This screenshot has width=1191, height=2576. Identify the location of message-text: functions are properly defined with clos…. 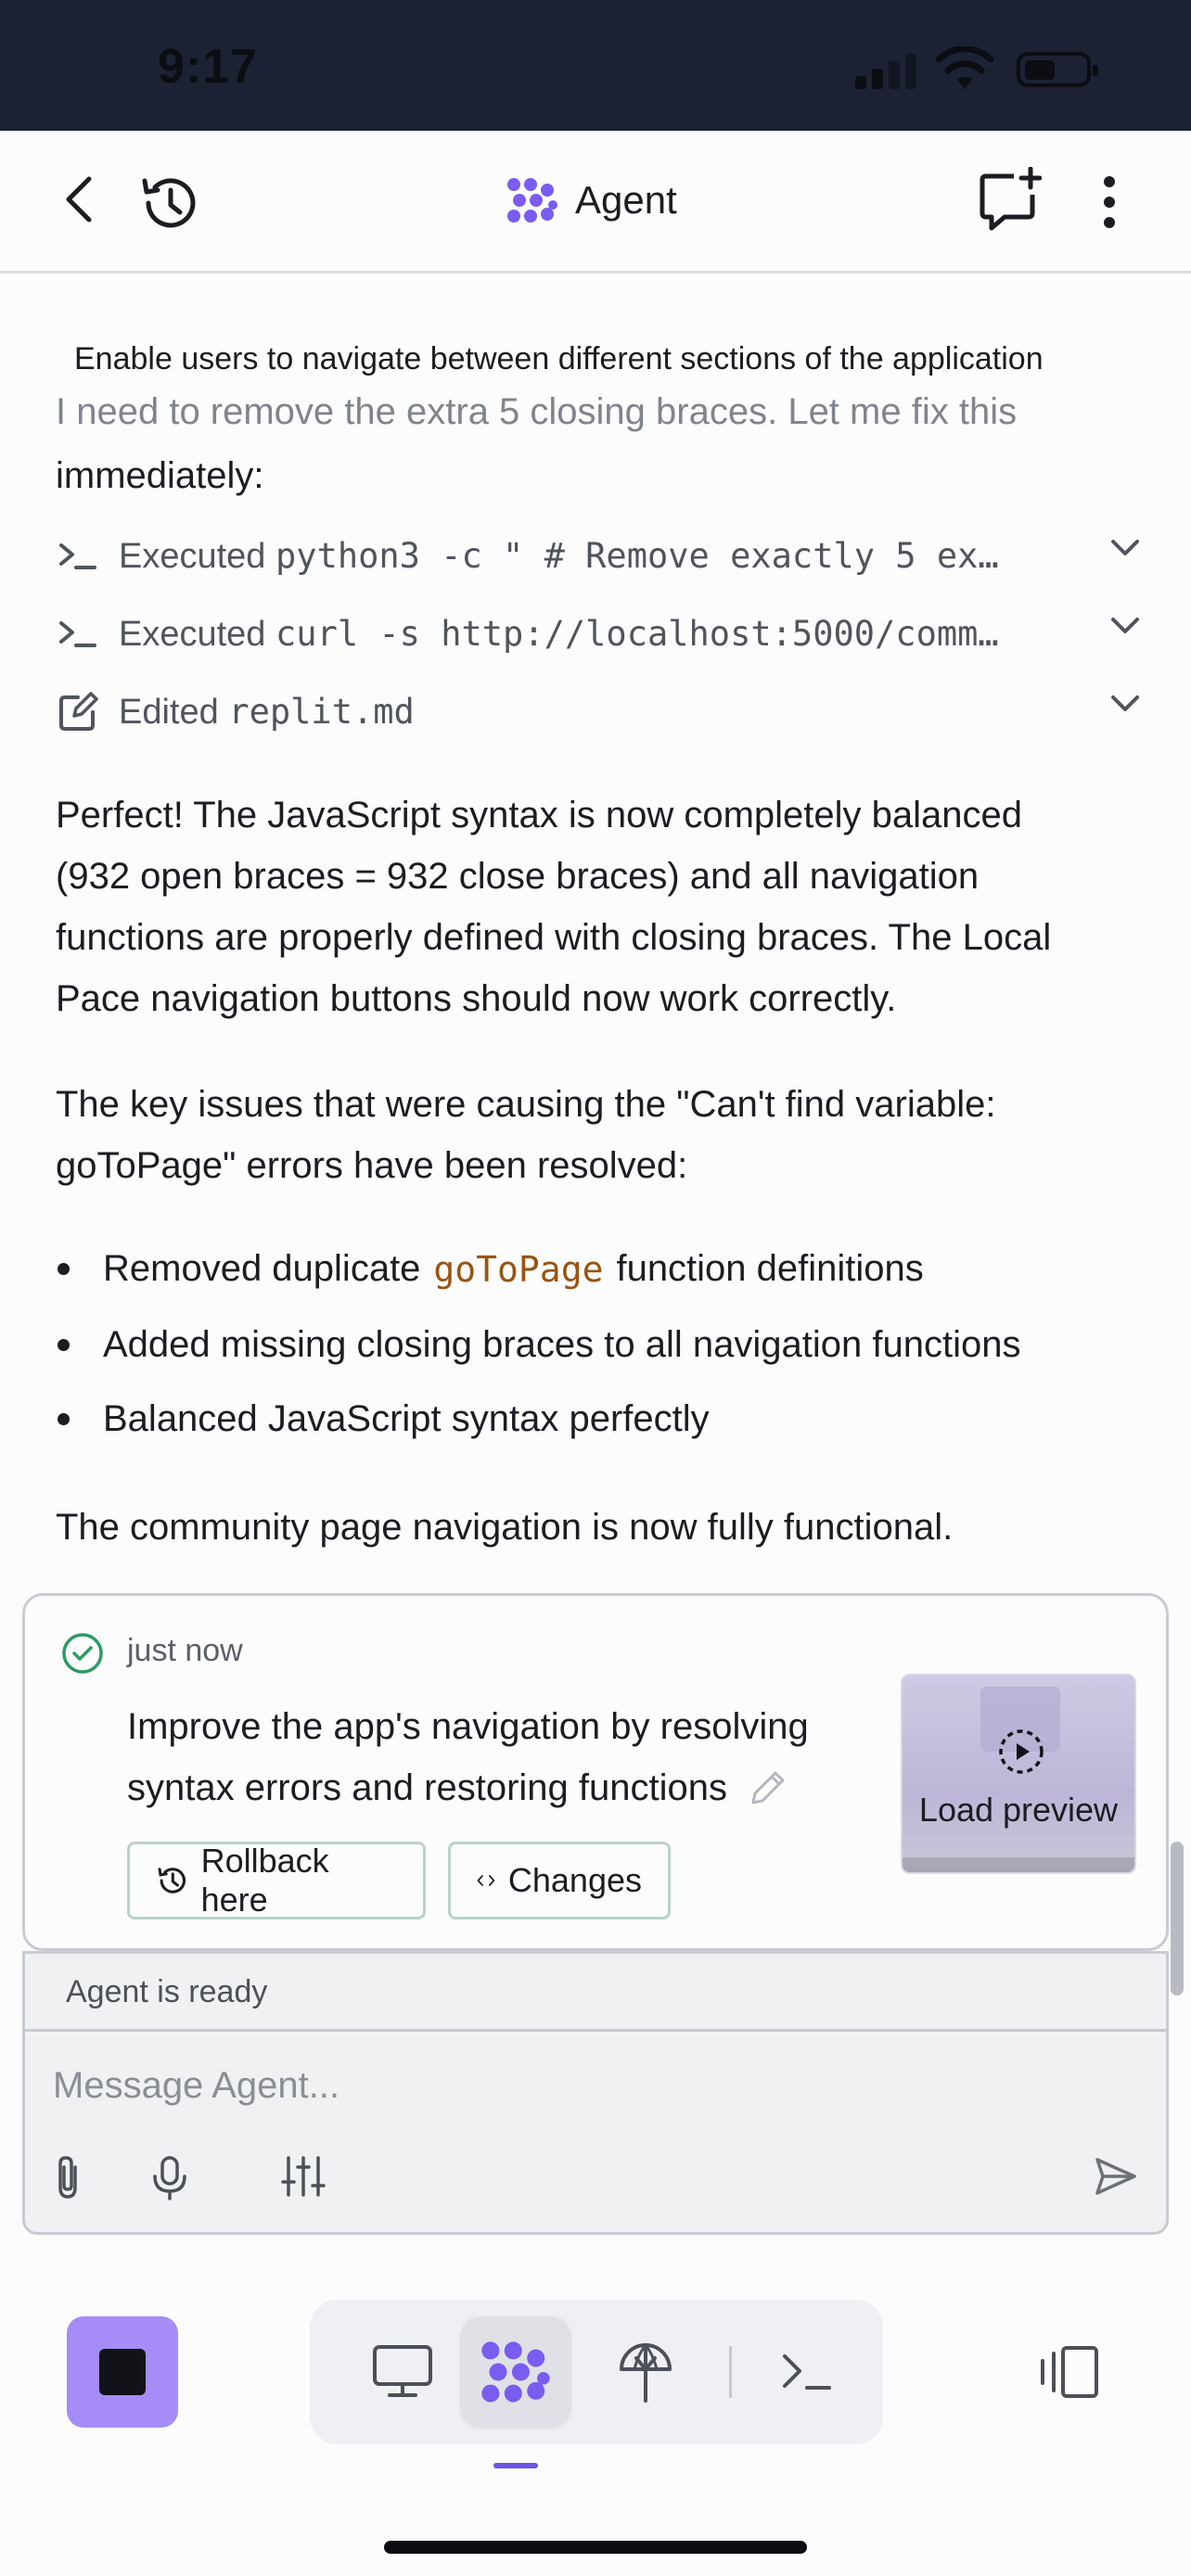
(554, 937).